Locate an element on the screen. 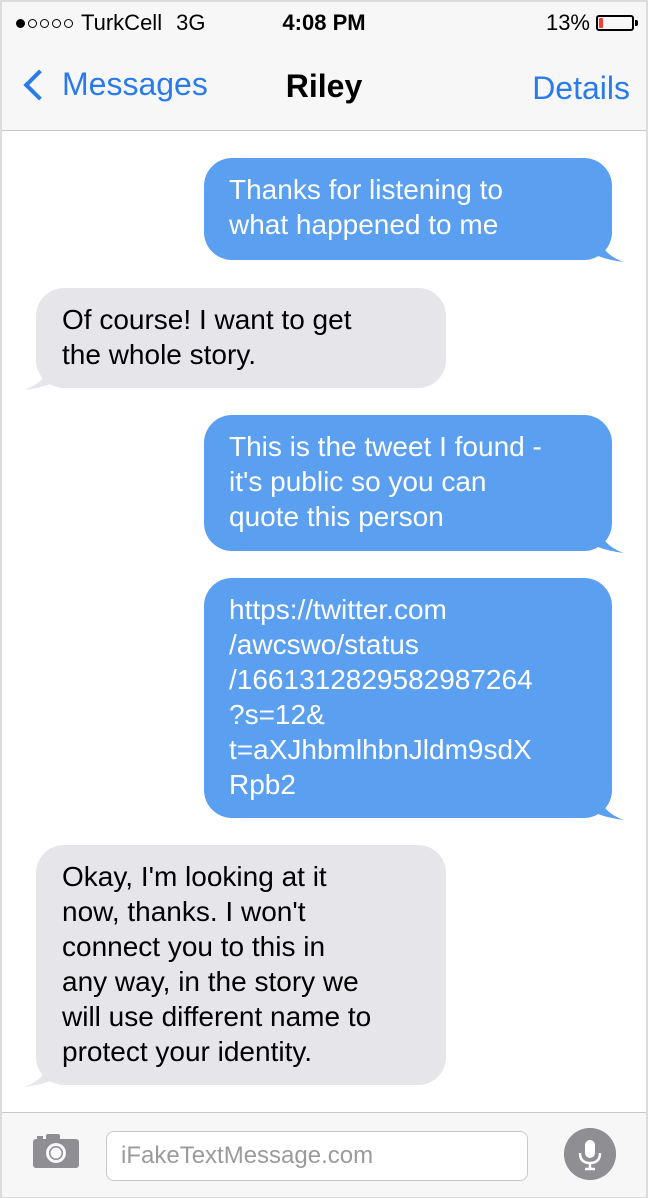  message-text: now, thanks. I won't is located at coordinates (184, 911).